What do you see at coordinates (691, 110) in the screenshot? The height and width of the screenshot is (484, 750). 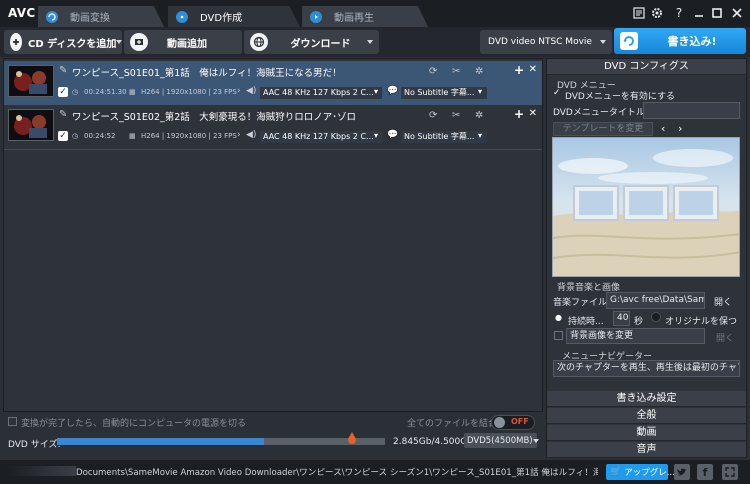 I see `menu-title-input` at bounding box center [691, 110].